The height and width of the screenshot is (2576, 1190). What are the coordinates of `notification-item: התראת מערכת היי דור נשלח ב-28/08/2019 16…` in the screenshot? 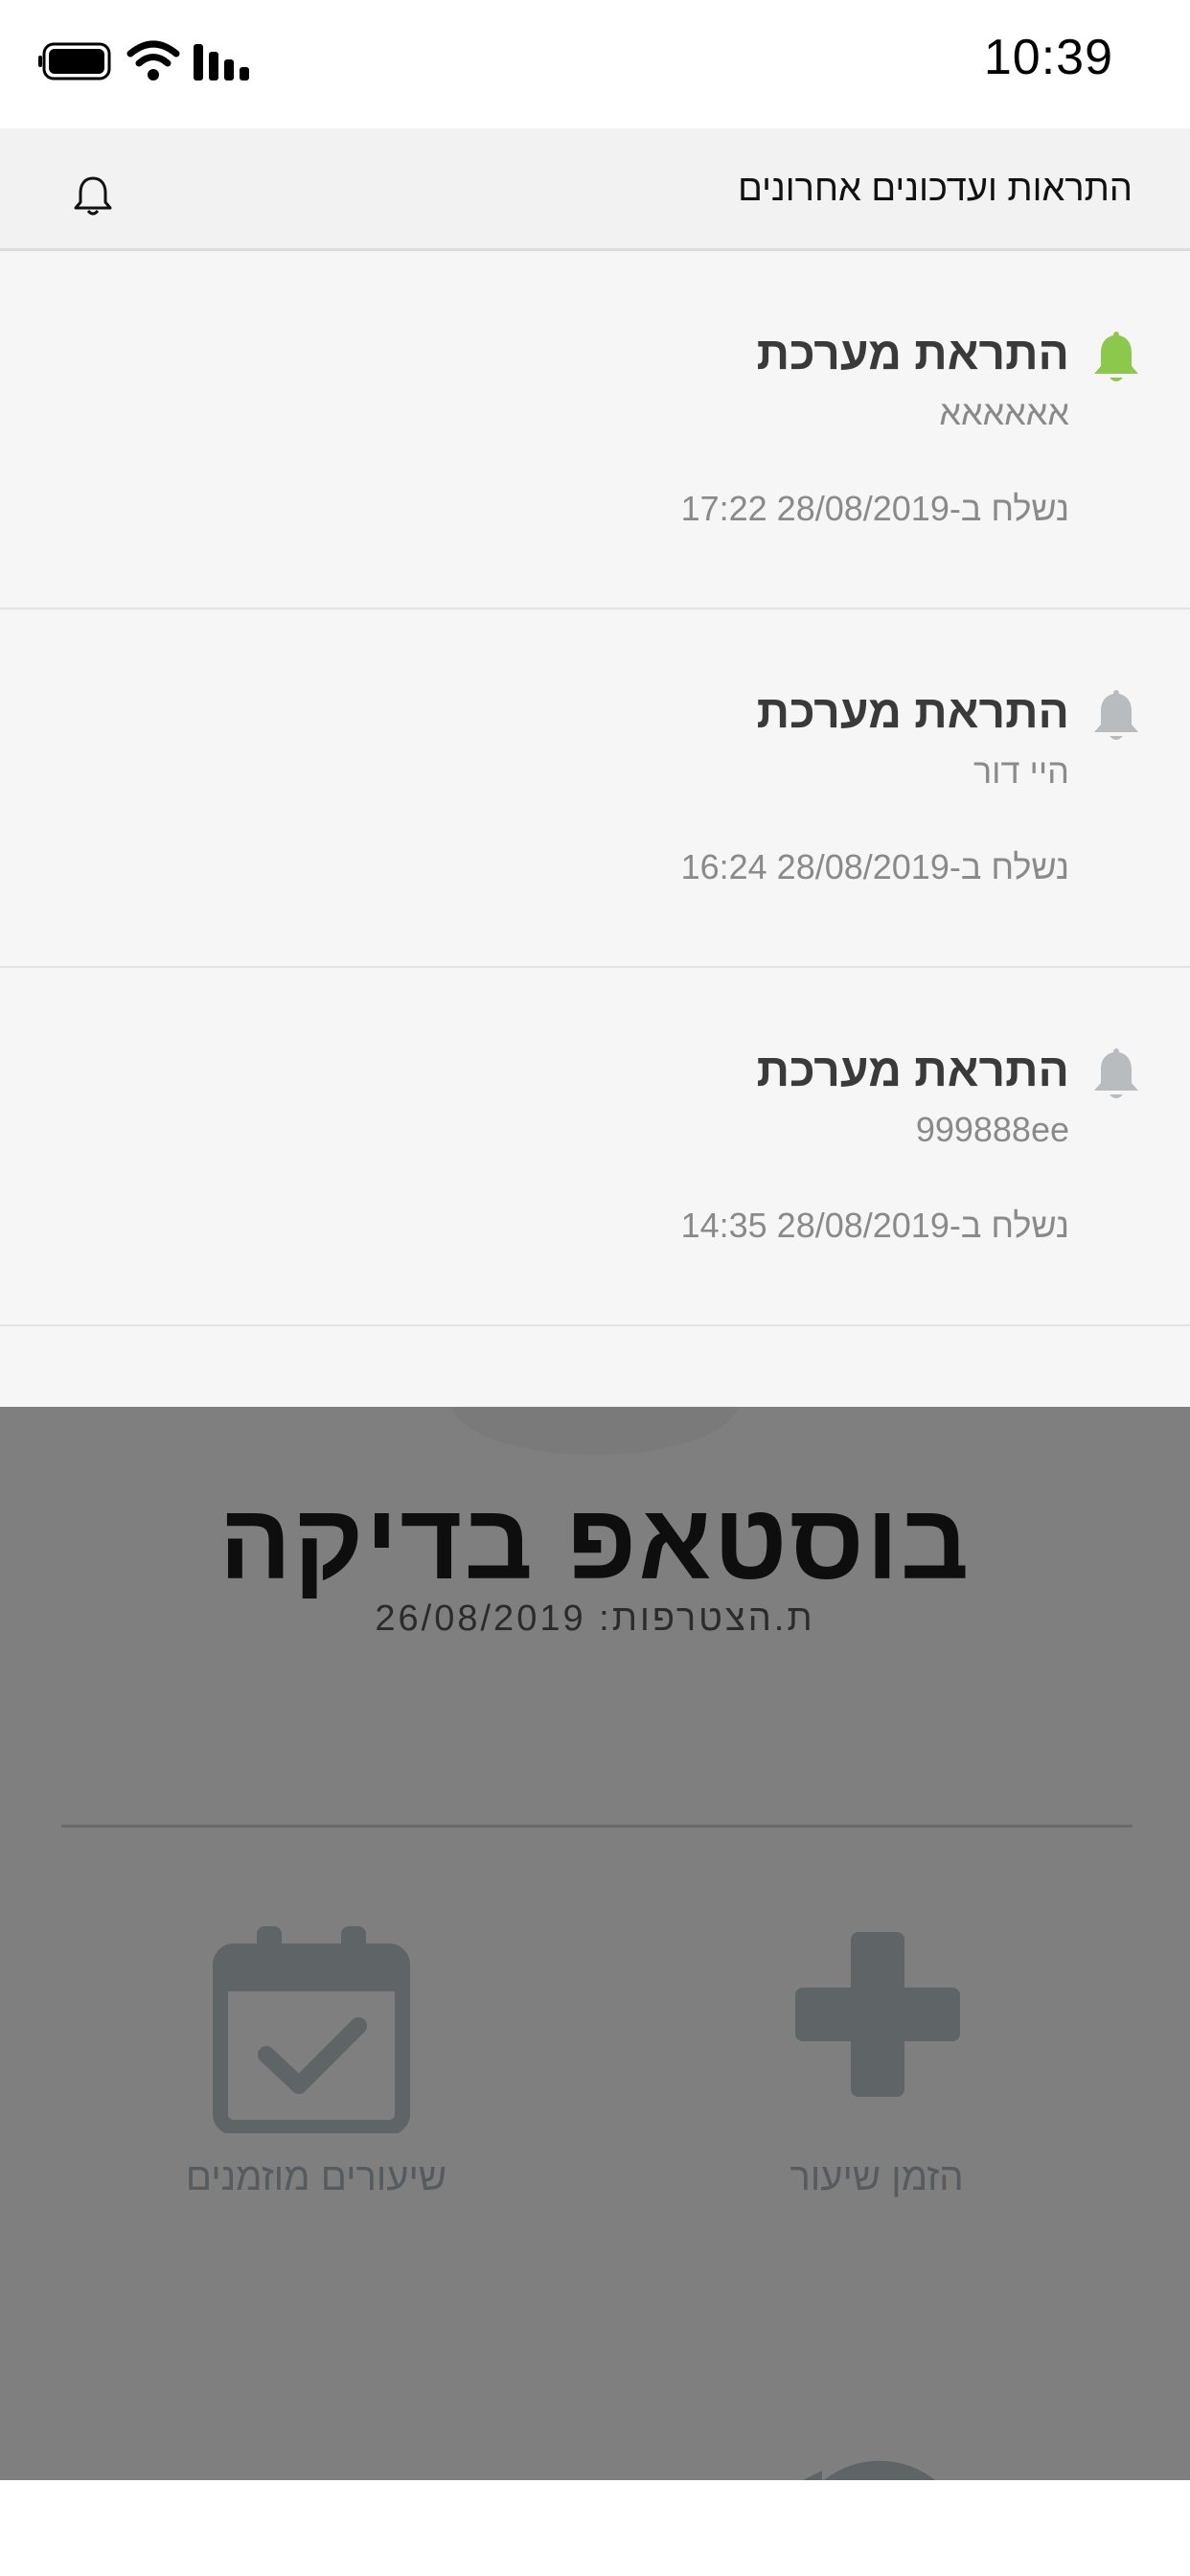 It's located at (595, 789).